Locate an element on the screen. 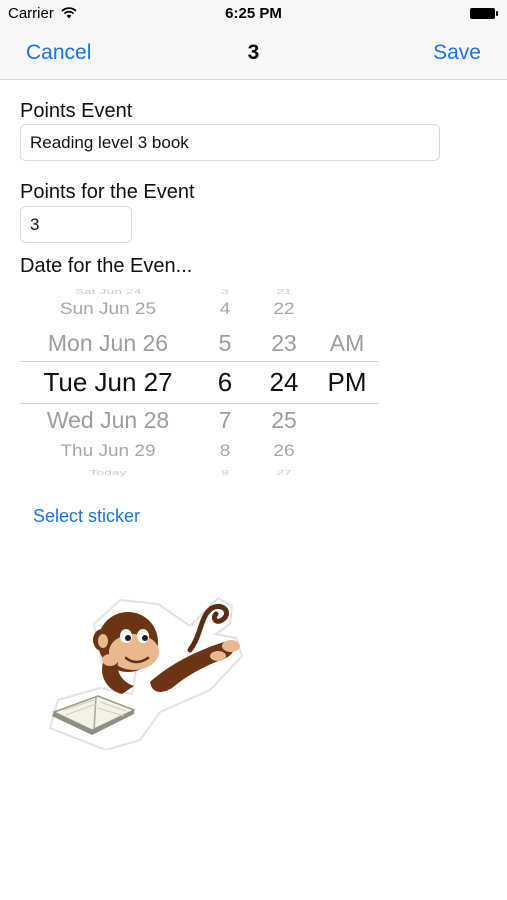  points-field: 3 is located at coordinates (76, 224).